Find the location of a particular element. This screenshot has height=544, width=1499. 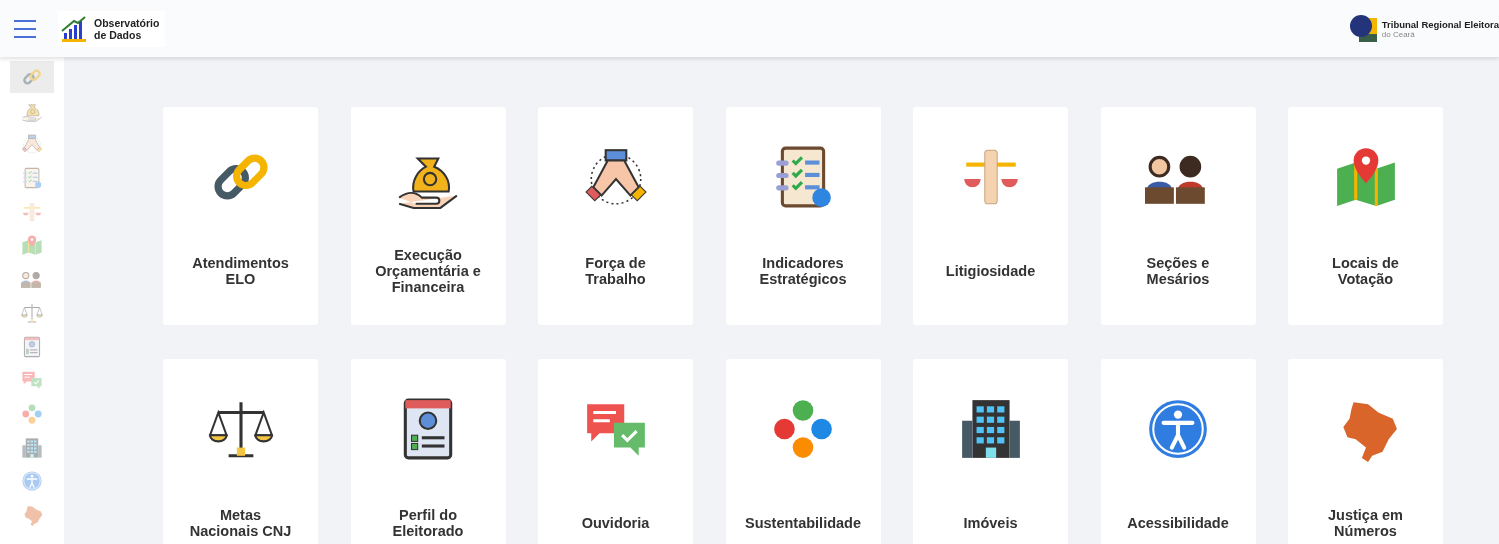

checklist-icon is located at coordinates (32, 178).